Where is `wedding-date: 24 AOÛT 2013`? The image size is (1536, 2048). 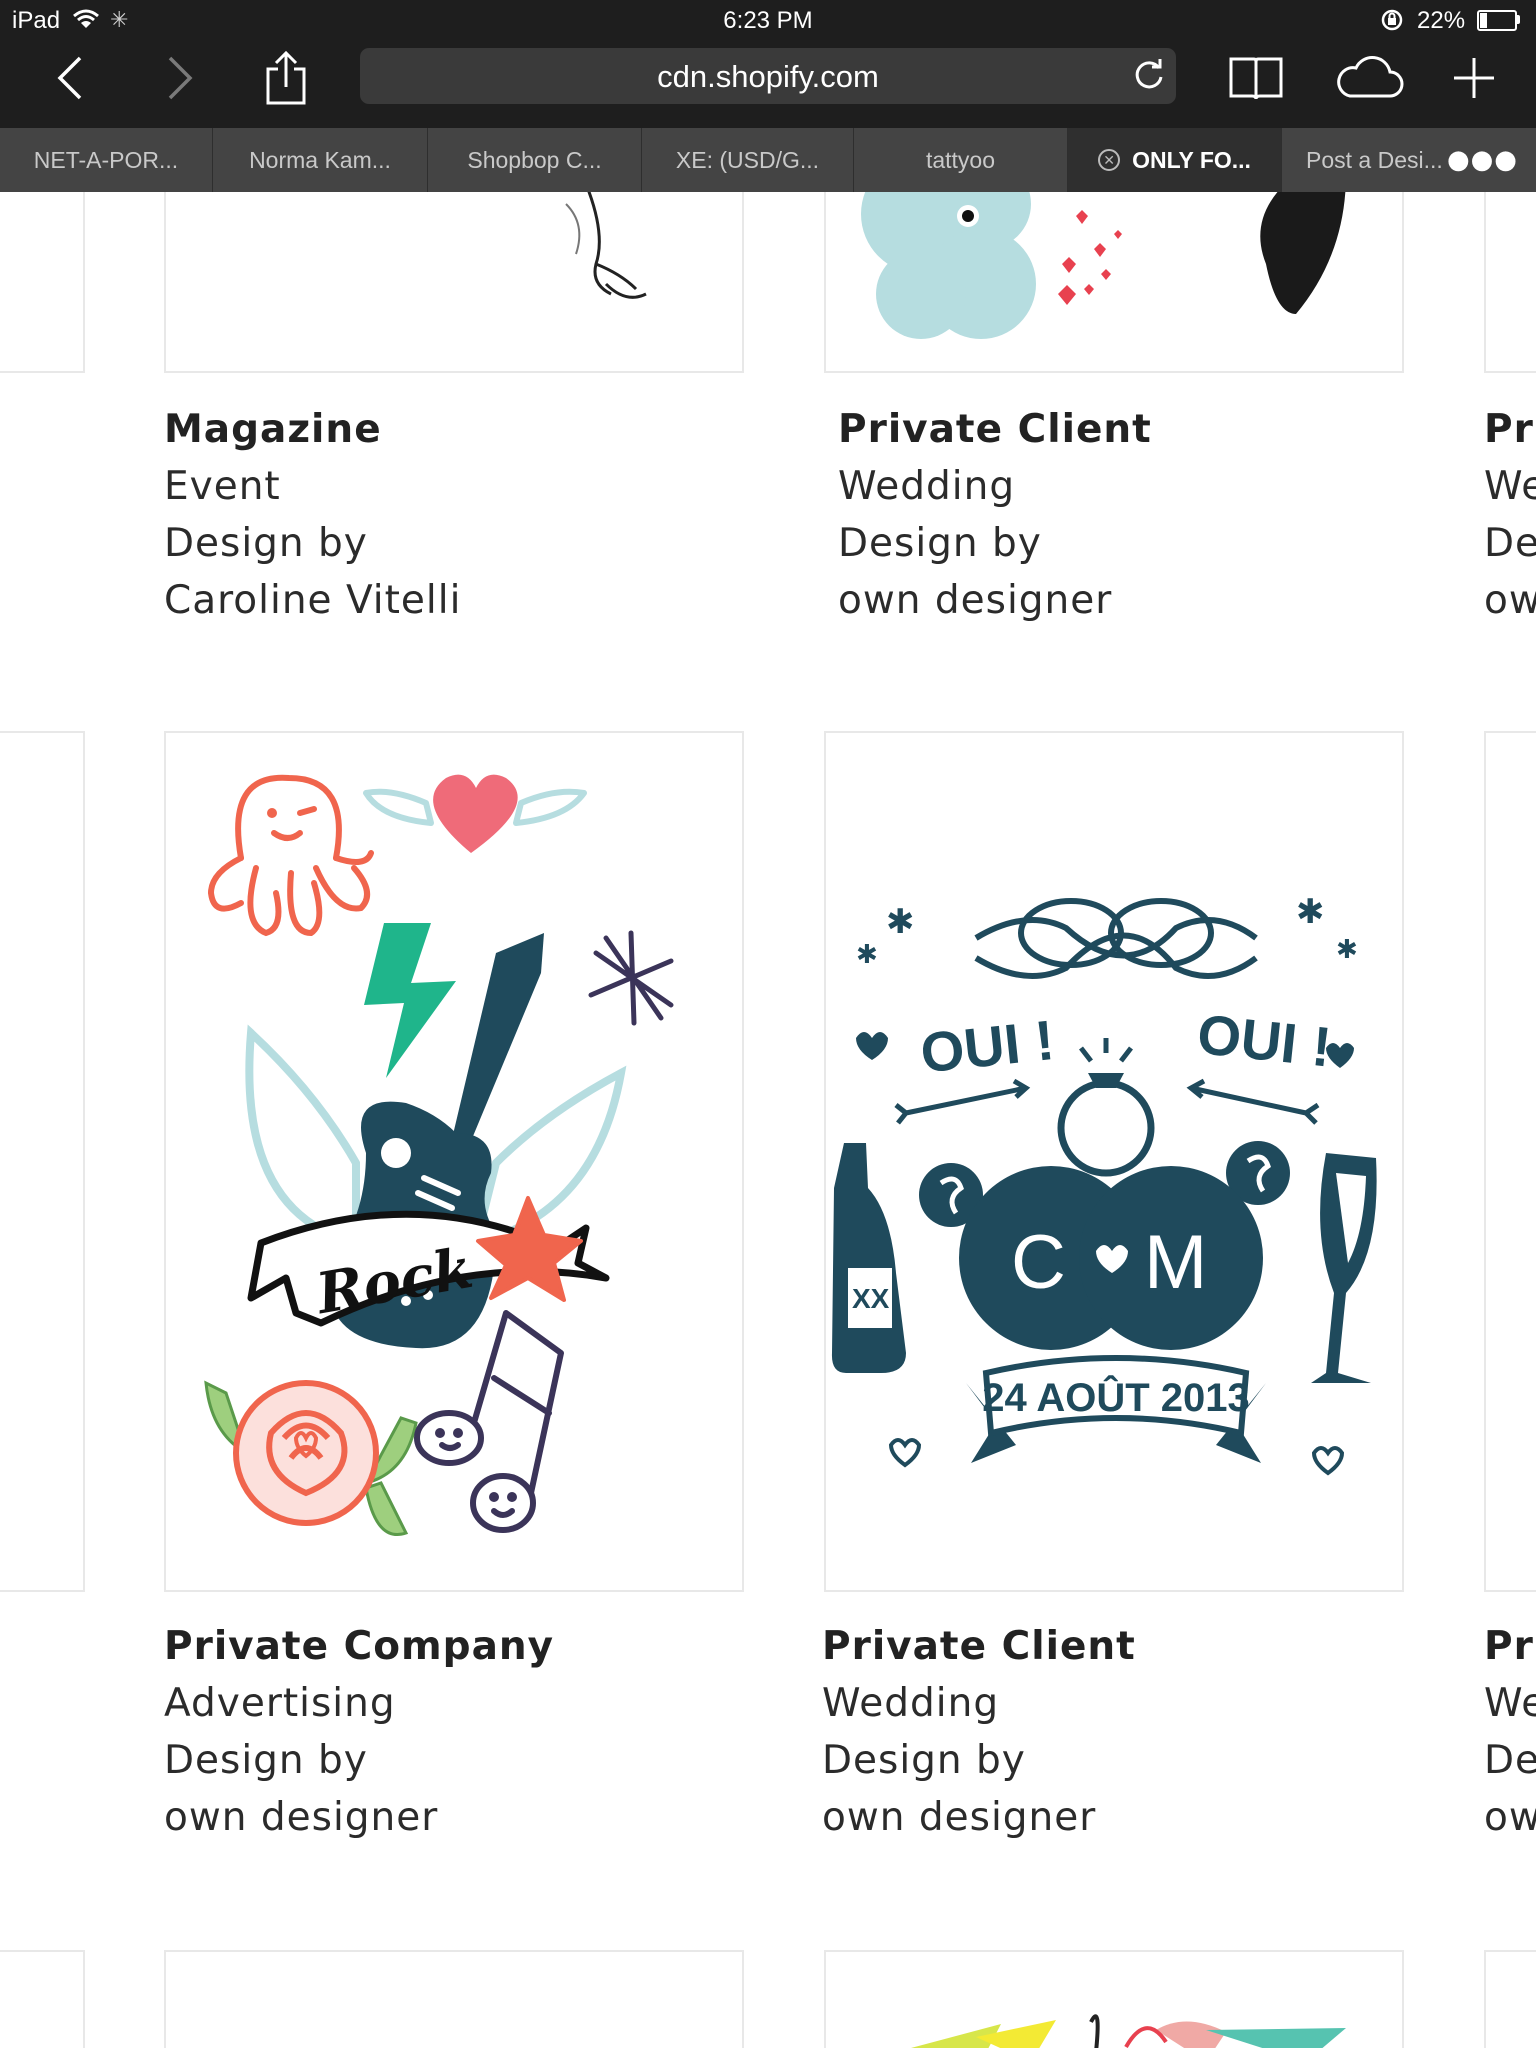 wedding-date: 24 AOÛT 2013 is located at coordinates (1116, 1397).